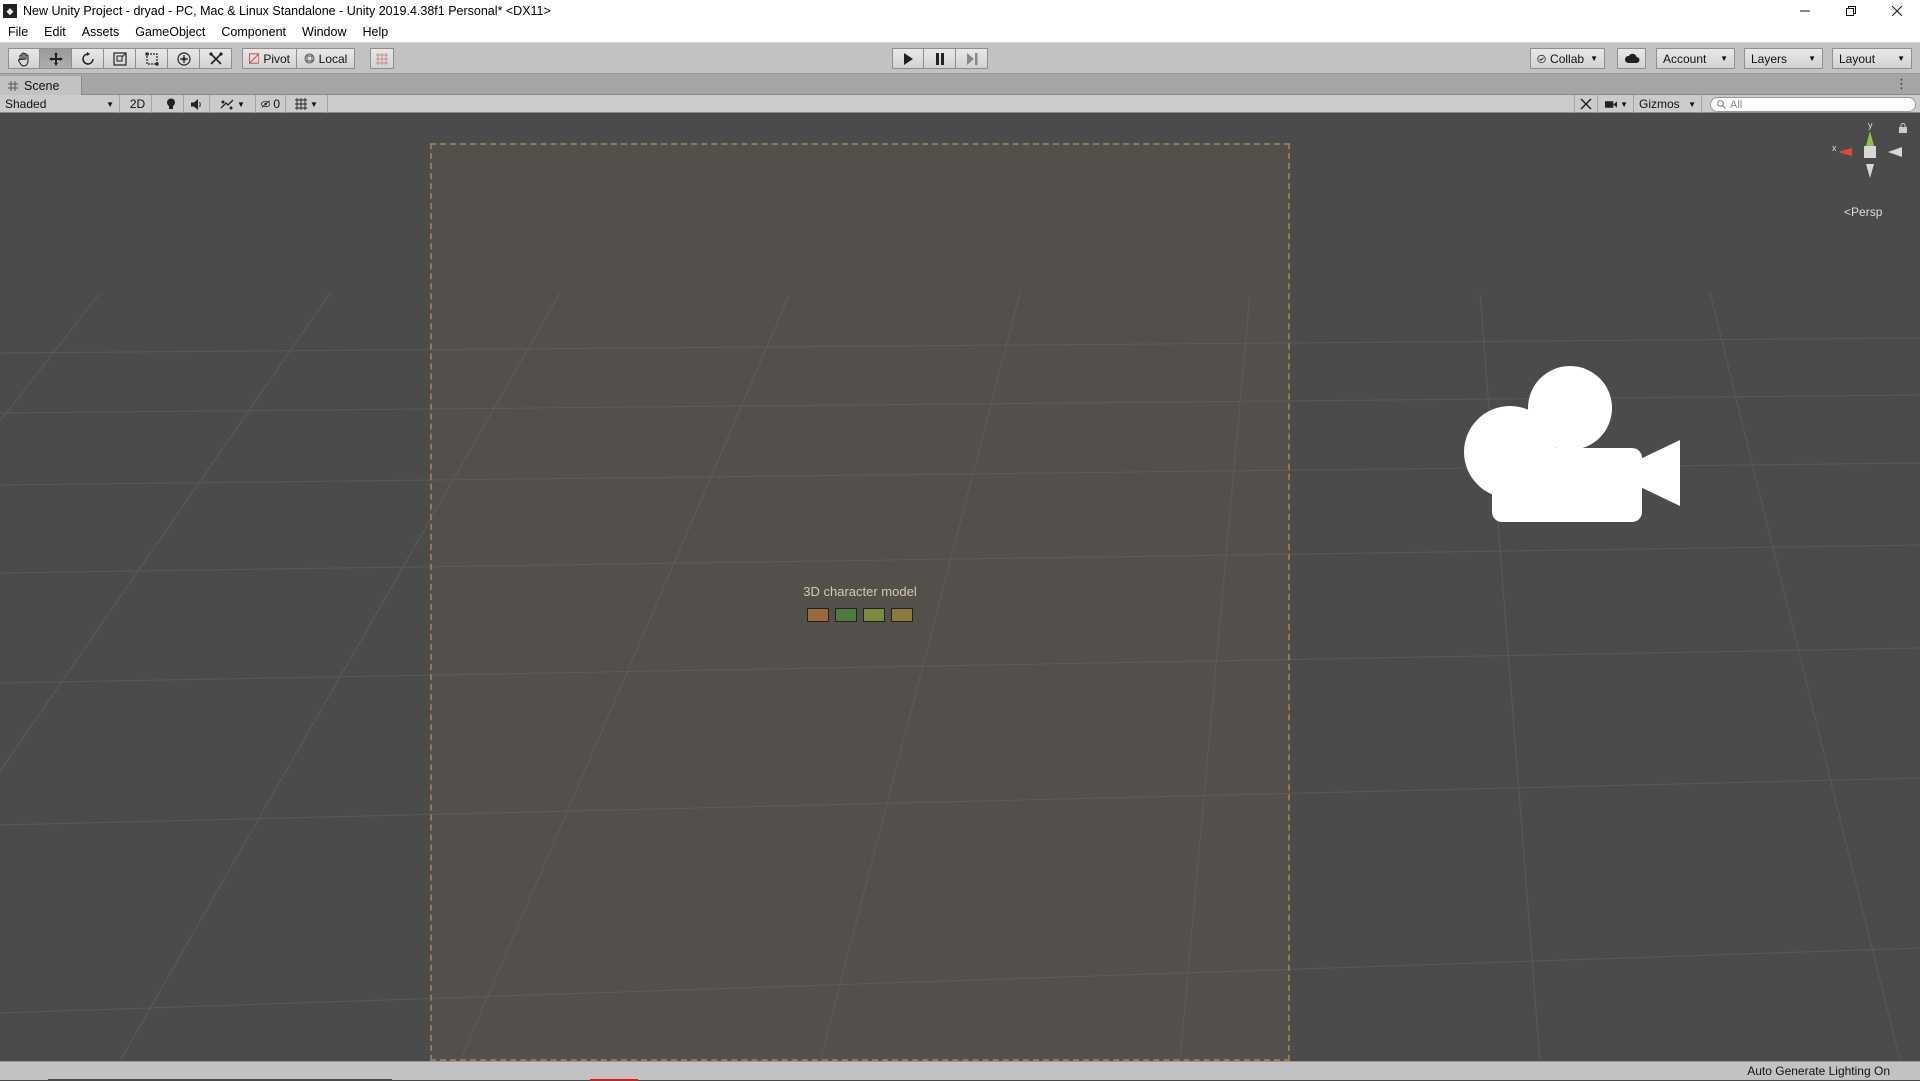 The width and height of the screenshot is (1920, 1081). I want to click on grid-dropdown: ▼, so click(307, 104).